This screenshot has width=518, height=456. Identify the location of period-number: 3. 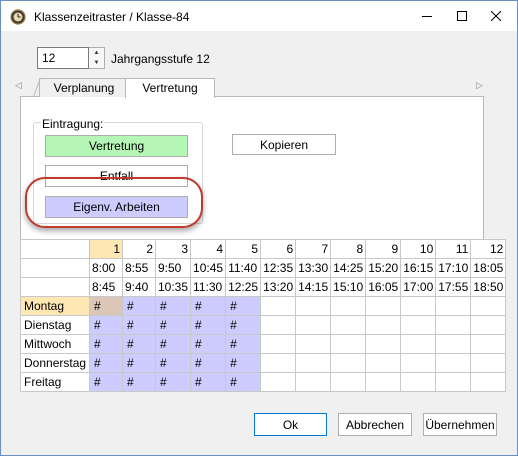
(173, 249).